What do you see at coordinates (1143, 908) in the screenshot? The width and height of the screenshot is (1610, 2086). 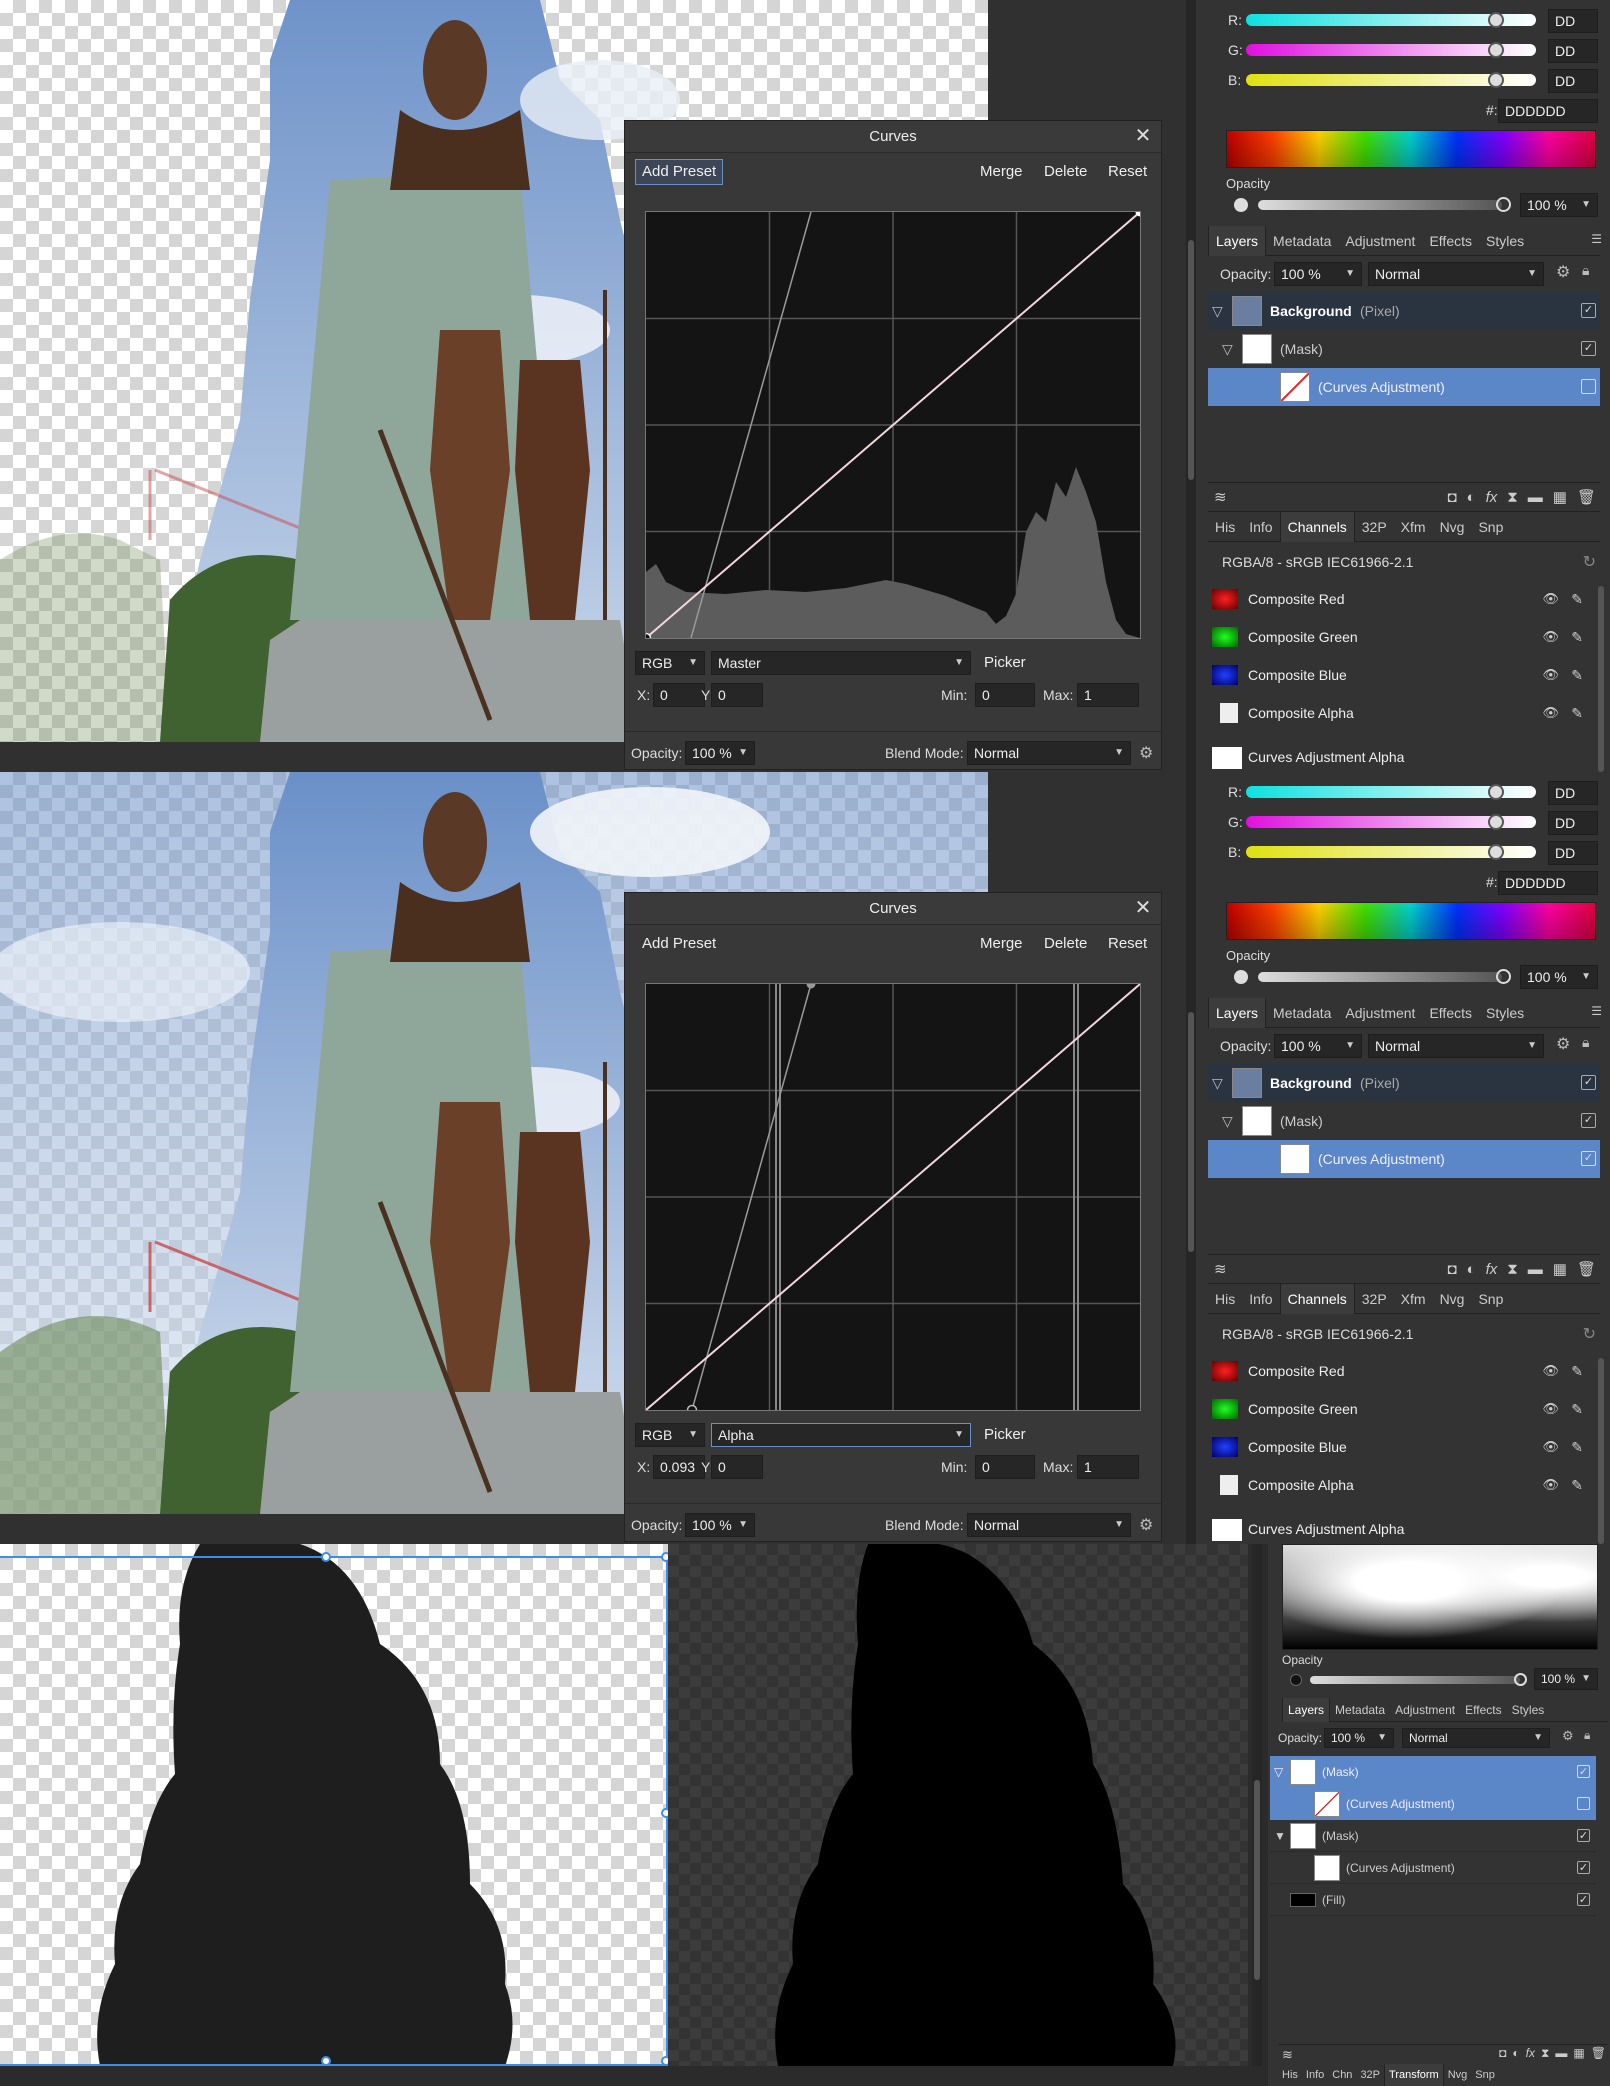 I see `close-icon: ✕` at bounding box center [1143, 908].